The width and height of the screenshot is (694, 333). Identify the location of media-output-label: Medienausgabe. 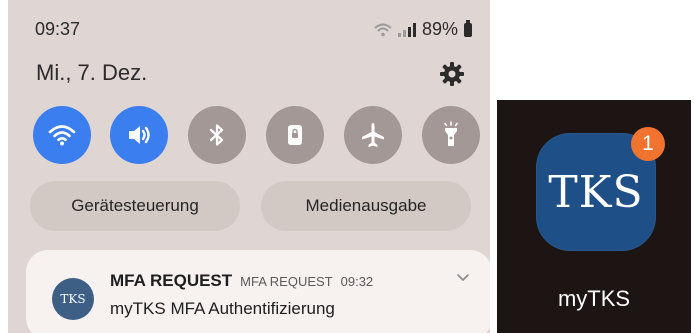
(366, 205).